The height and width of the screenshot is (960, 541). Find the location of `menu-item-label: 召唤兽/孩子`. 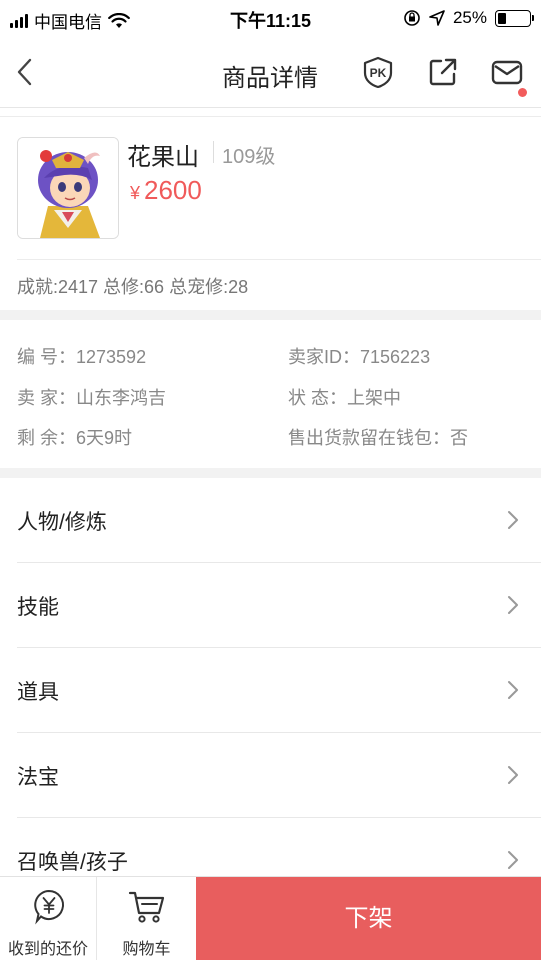

menu-item-label: 召唤兽/孩子 is located at coordinates (72, 862).